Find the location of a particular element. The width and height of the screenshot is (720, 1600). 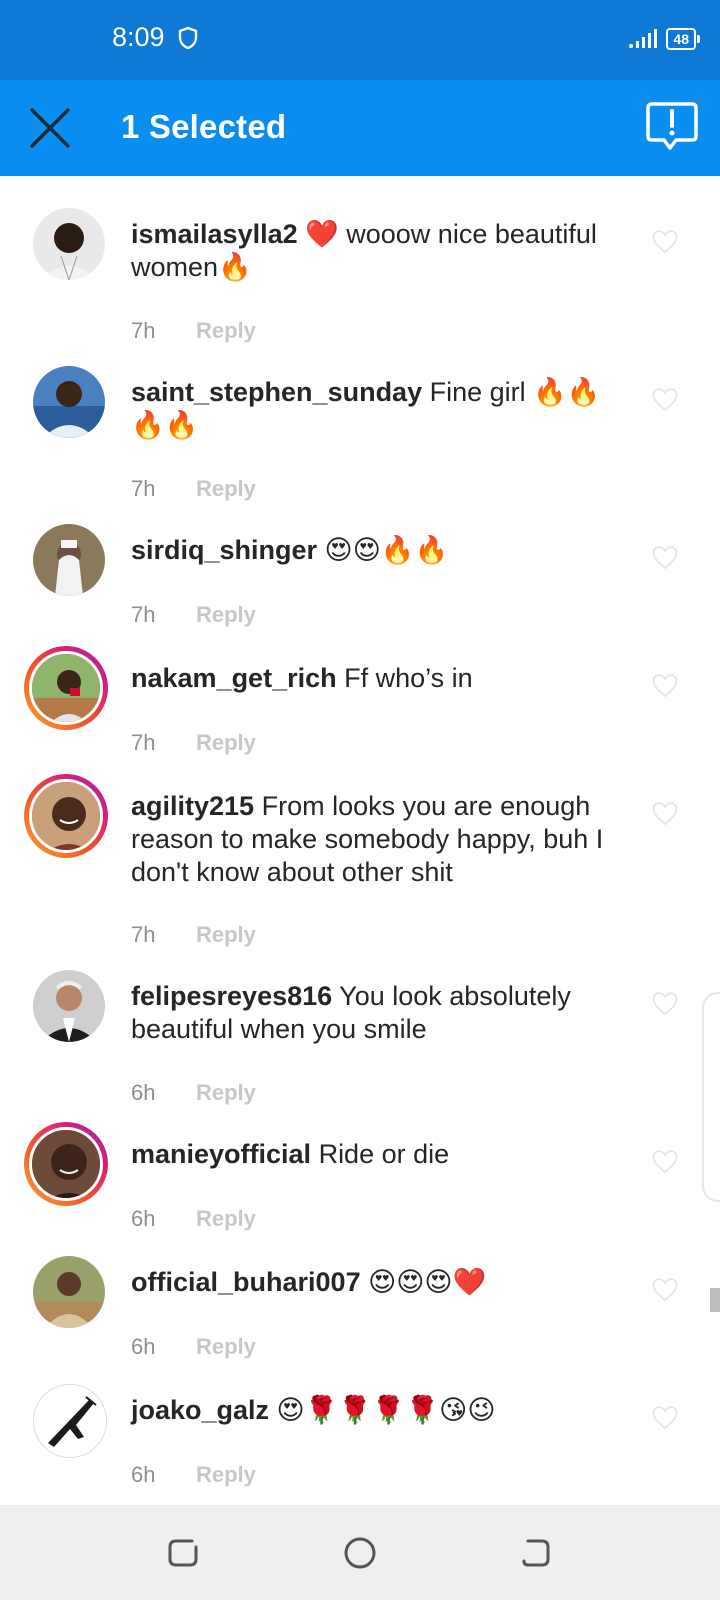

comment-username: ismailasylla2 is located at coordinates (214, 234).